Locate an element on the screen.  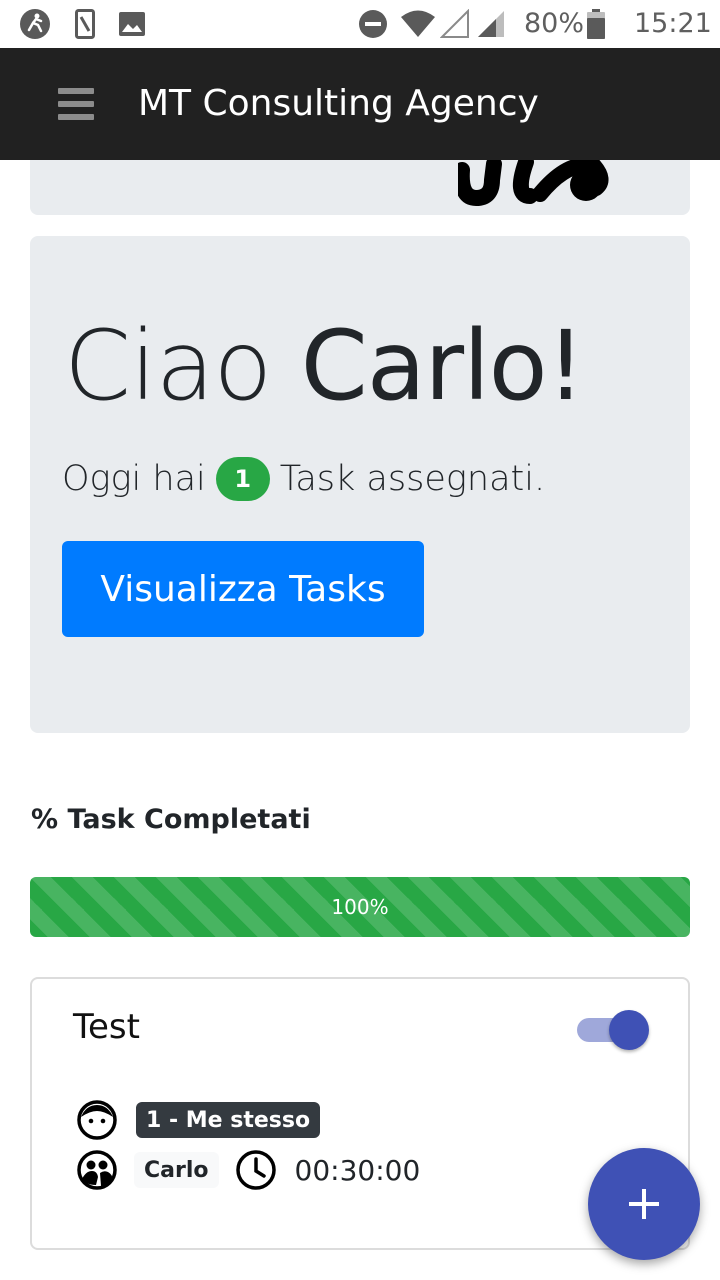
lead-suffix: Task assegnati. is located at coordinates (412, 479).